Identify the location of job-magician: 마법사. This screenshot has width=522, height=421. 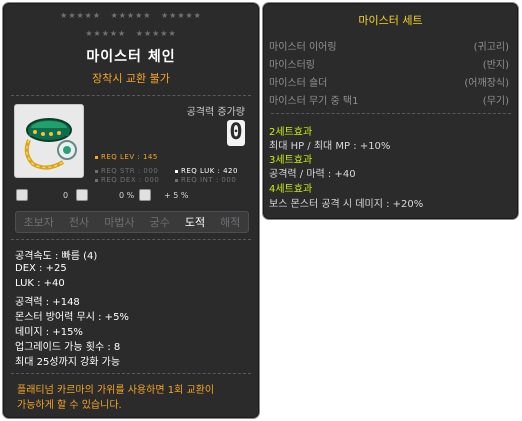
(119, 222).